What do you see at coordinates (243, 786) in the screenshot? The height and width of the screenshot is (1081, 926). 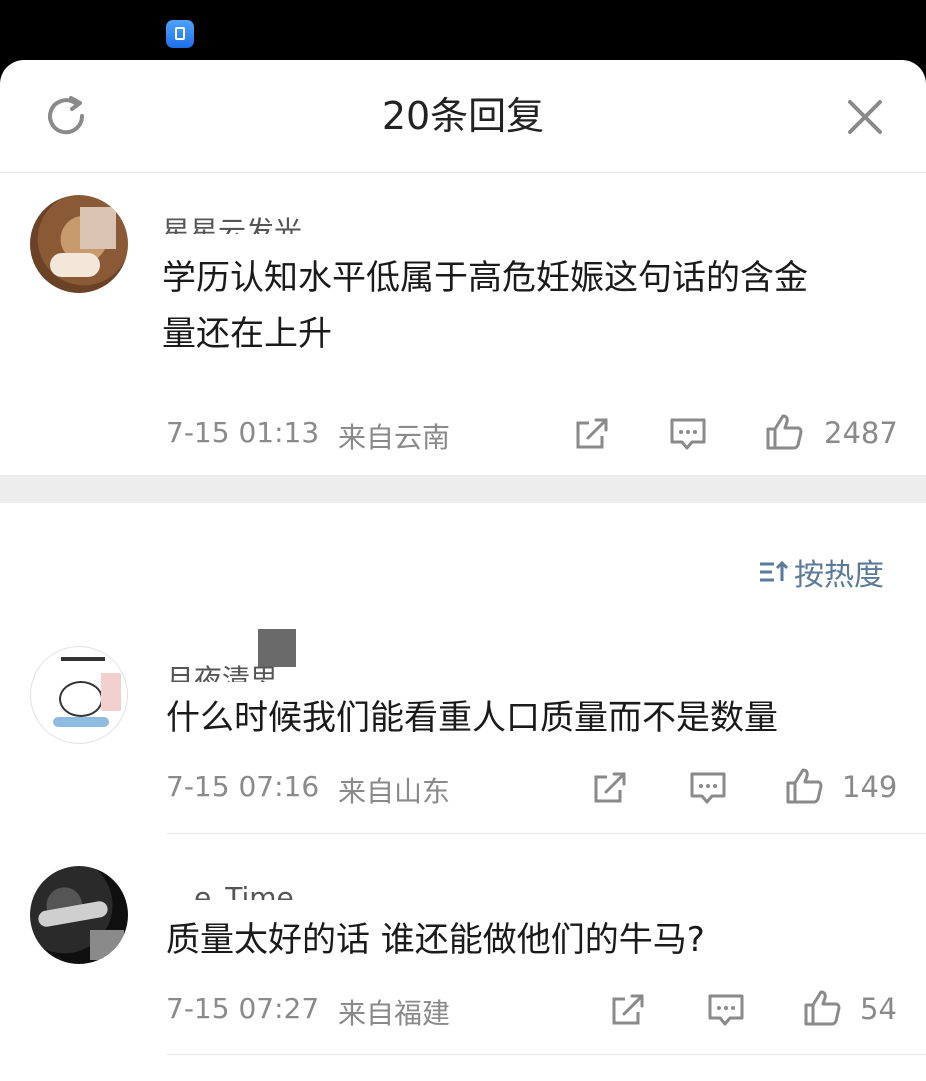 I see `reply-time: 7-15 07:16` at bounding box center [243, 786].